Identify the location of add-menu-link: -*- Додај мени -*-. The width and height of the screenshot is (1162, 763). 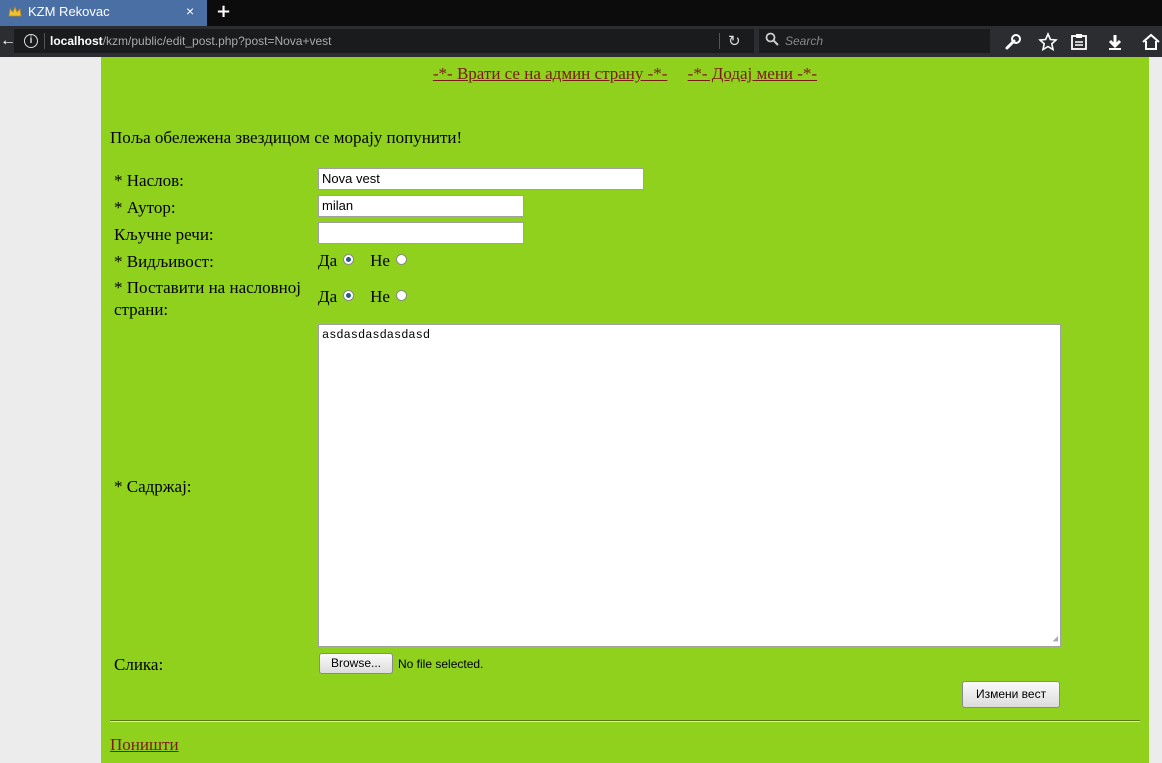
(752, 73).